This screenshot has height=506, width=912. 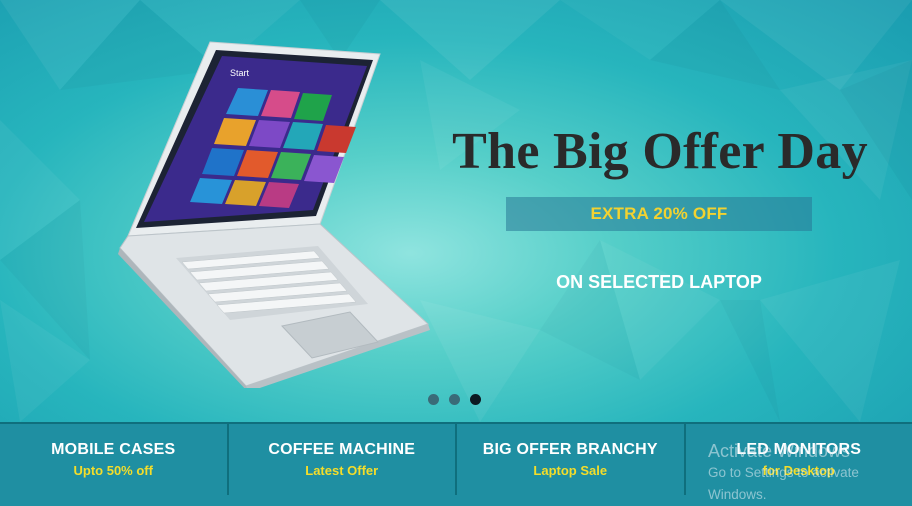 I want to click on category-subtitle: Latest Offer, so click(x=341, y=470).